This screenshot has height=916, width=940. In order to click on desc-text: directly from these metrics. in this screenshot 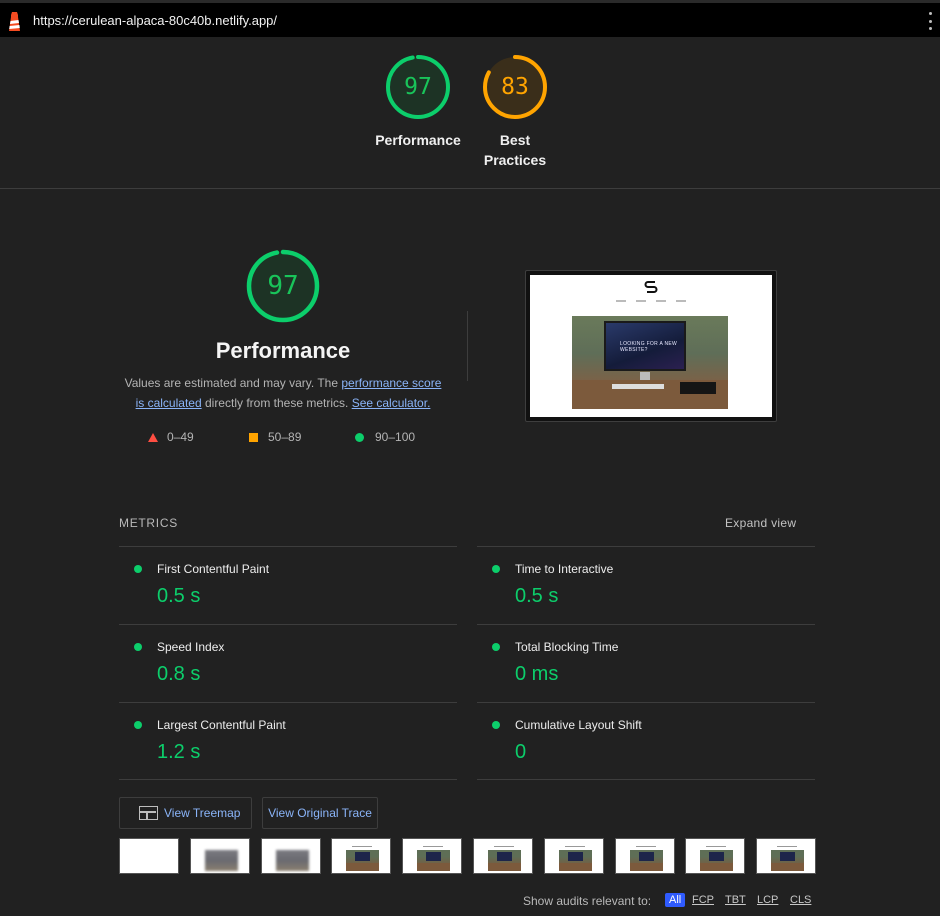, I will do `click(276, 403)`.